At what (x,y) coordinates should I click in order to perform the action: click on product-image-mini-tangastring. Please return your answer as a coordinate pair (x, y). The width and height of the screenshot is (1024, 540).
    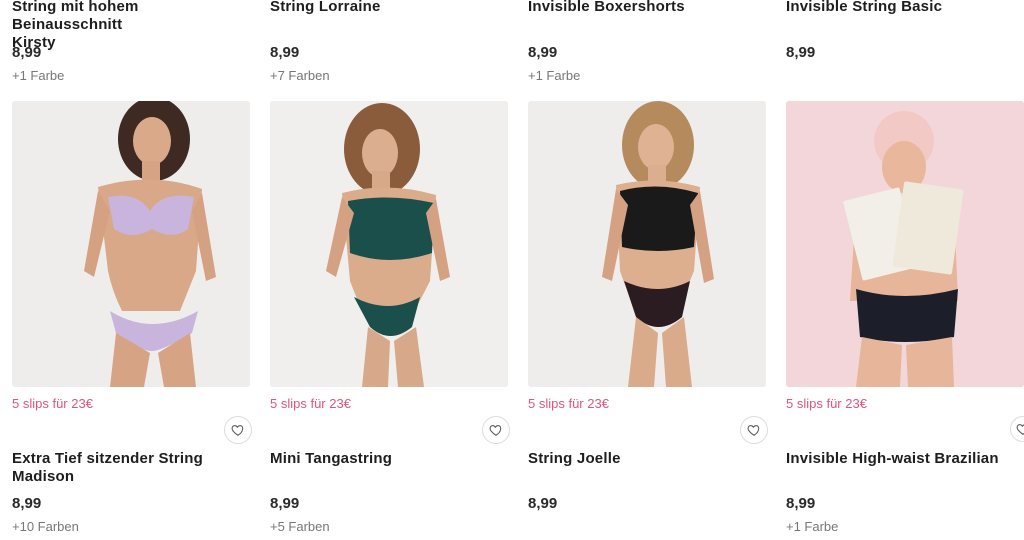
    Looking at the image, I should click on (389, 244).